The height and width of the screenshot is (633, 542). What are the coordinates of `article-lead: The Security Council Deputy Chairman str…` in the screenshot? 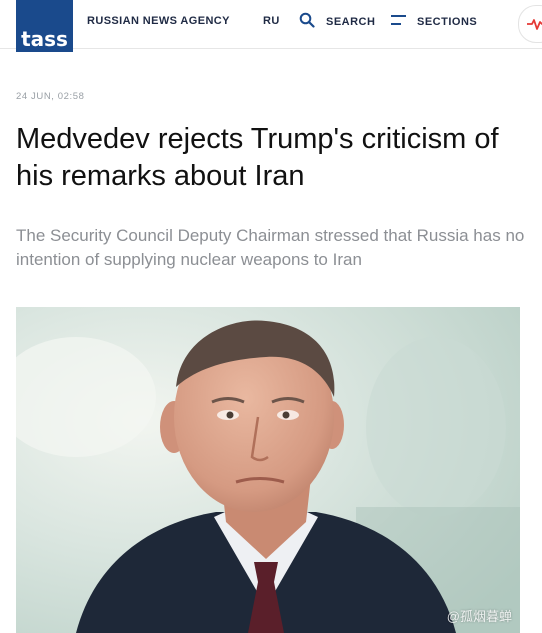 It's located at (270, 247).